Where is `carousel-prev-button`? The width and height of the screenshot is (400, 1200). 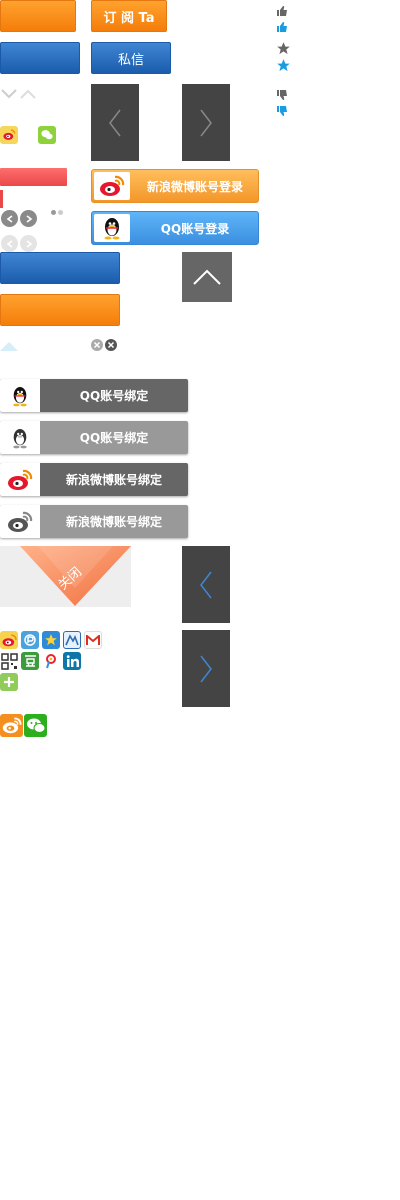
carousel-prev-button is located at coordinates (9, 218).